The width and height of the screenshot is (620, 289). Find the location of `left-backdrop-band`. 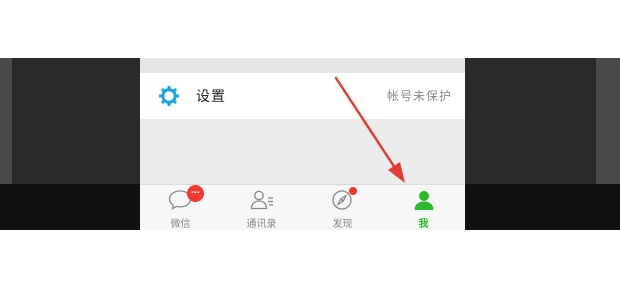

left-backdrop-band is located at coordinates (70, 121).